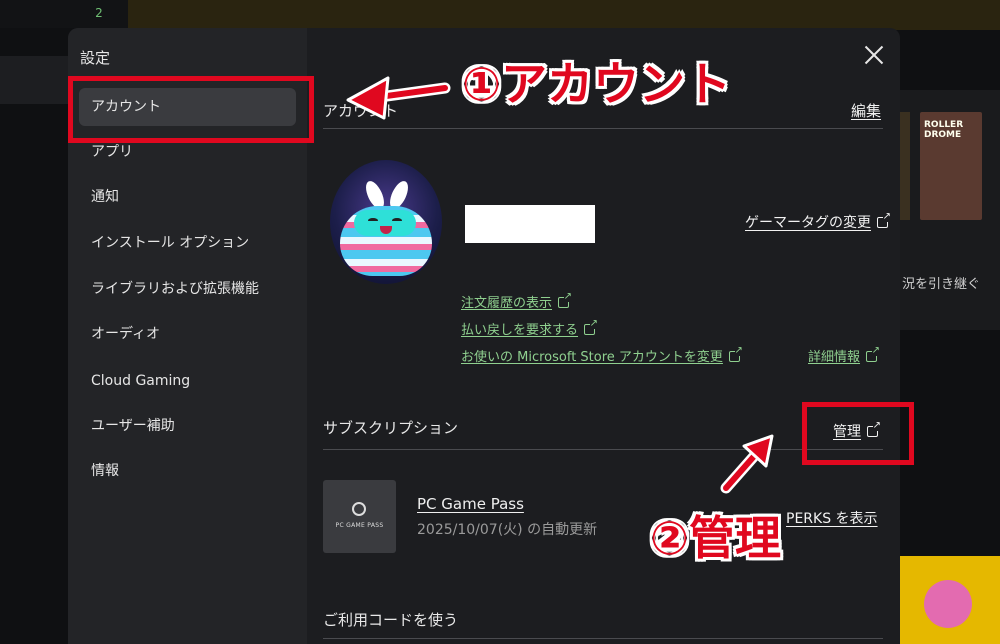  What do you see at coordinates (391, 620) in the screenshot?
I see `redeem-section-title: ご利用コードを使う` at bounding box center [391, 620].